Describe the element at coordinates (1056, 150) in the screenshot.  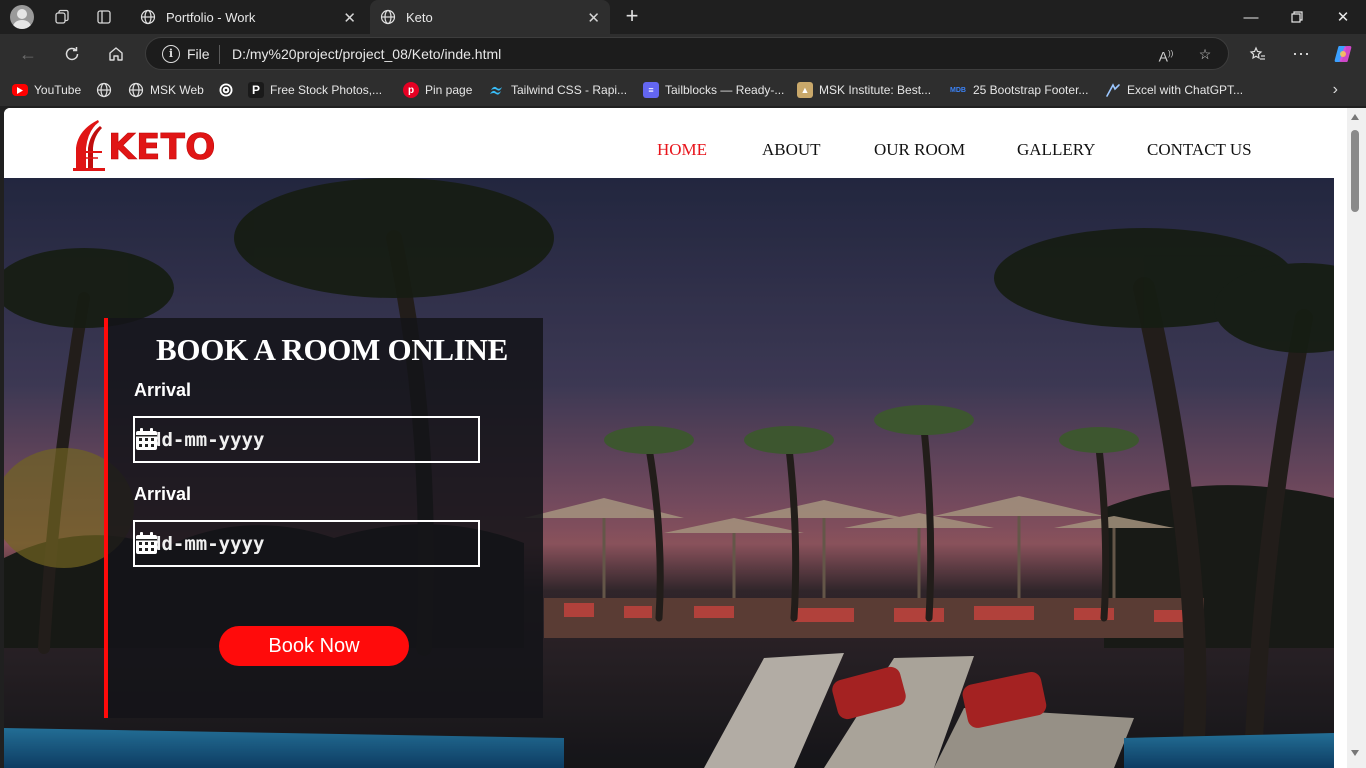
I see `nav-gallery: GALLERY` at that location.